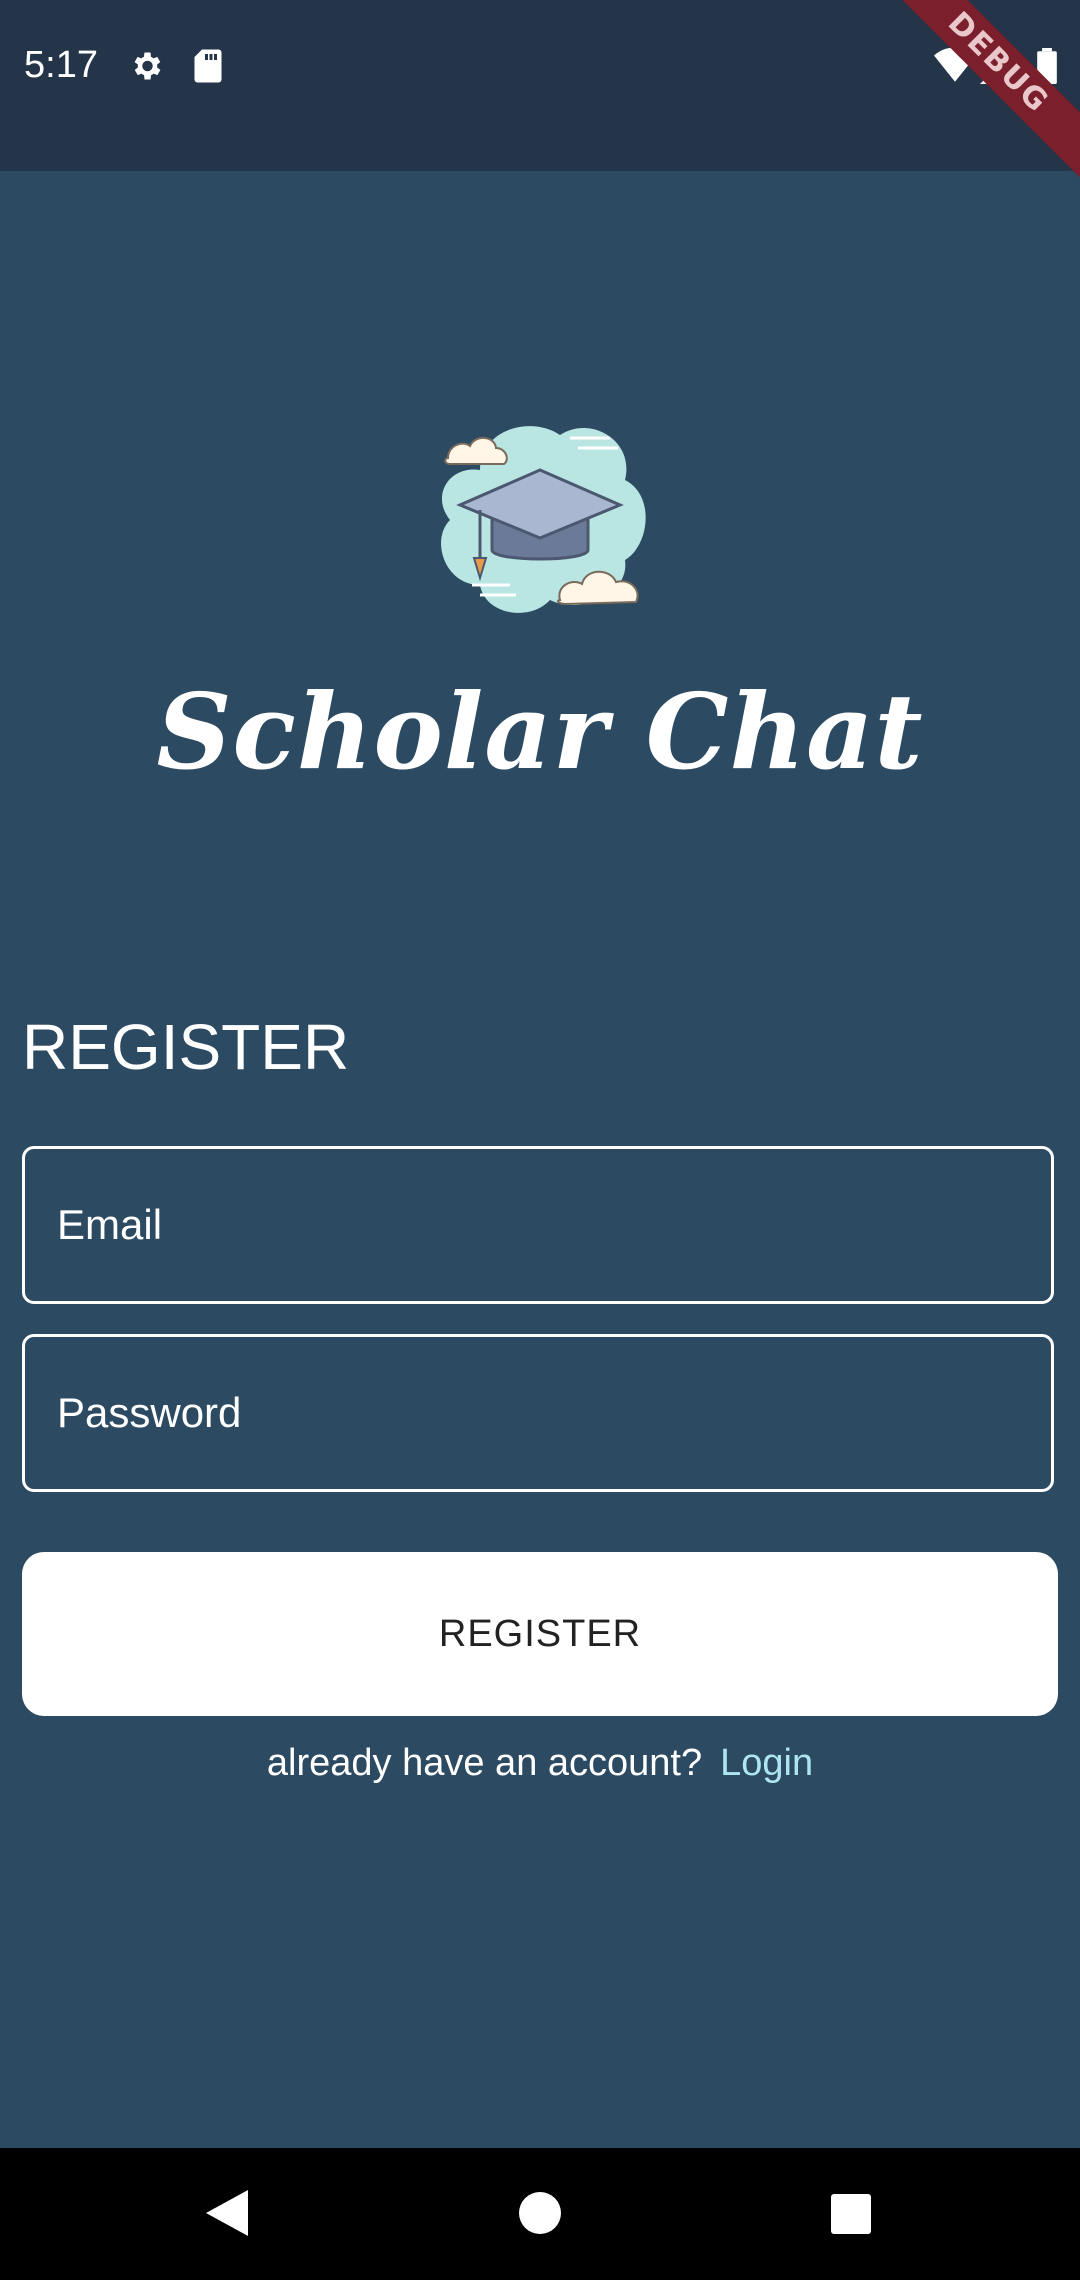  Describe the element at coordinates (540, 515) in the screenshot. I see `graduation-cap-logo` at that location.